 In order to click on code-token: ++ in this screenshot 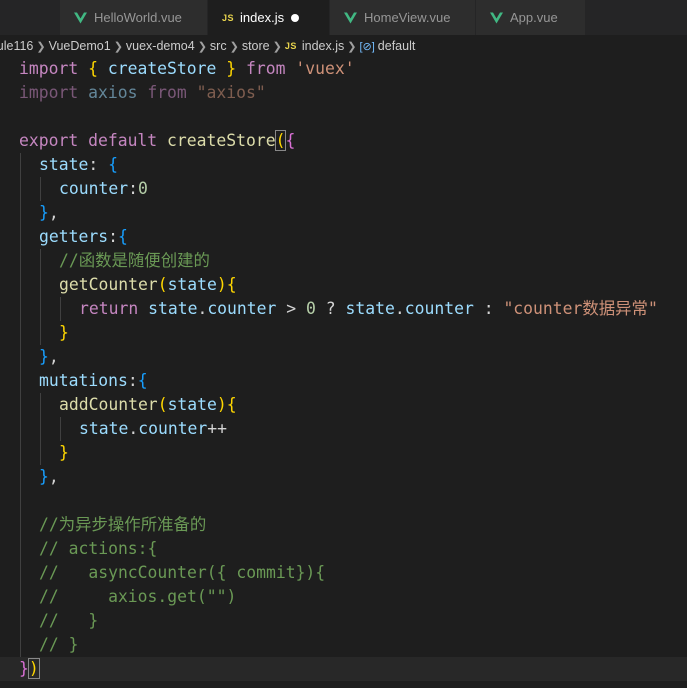, I will do `click(217, 428)`.